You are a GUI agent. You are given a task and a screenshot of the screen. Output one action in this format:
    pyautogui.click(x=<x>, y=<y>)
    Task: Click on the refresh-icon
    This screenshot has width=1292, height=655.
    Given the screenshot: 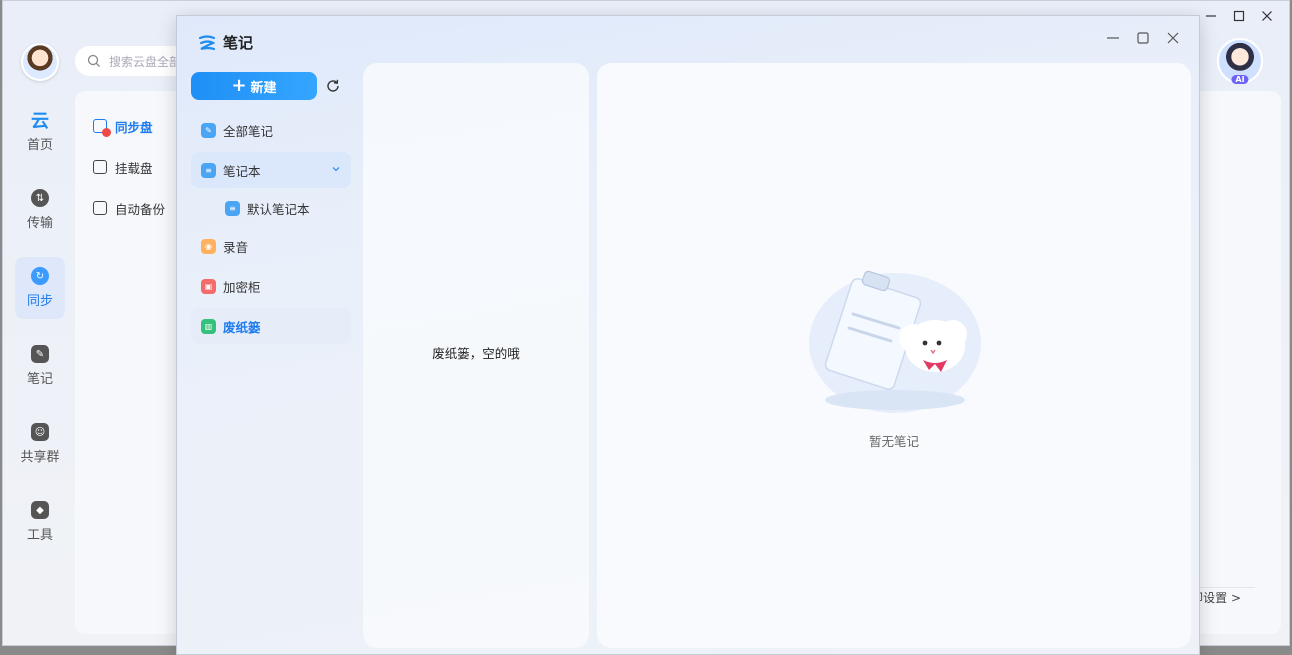 What is the action you would take?
    pyautogui.click(x=333, y=86)
    